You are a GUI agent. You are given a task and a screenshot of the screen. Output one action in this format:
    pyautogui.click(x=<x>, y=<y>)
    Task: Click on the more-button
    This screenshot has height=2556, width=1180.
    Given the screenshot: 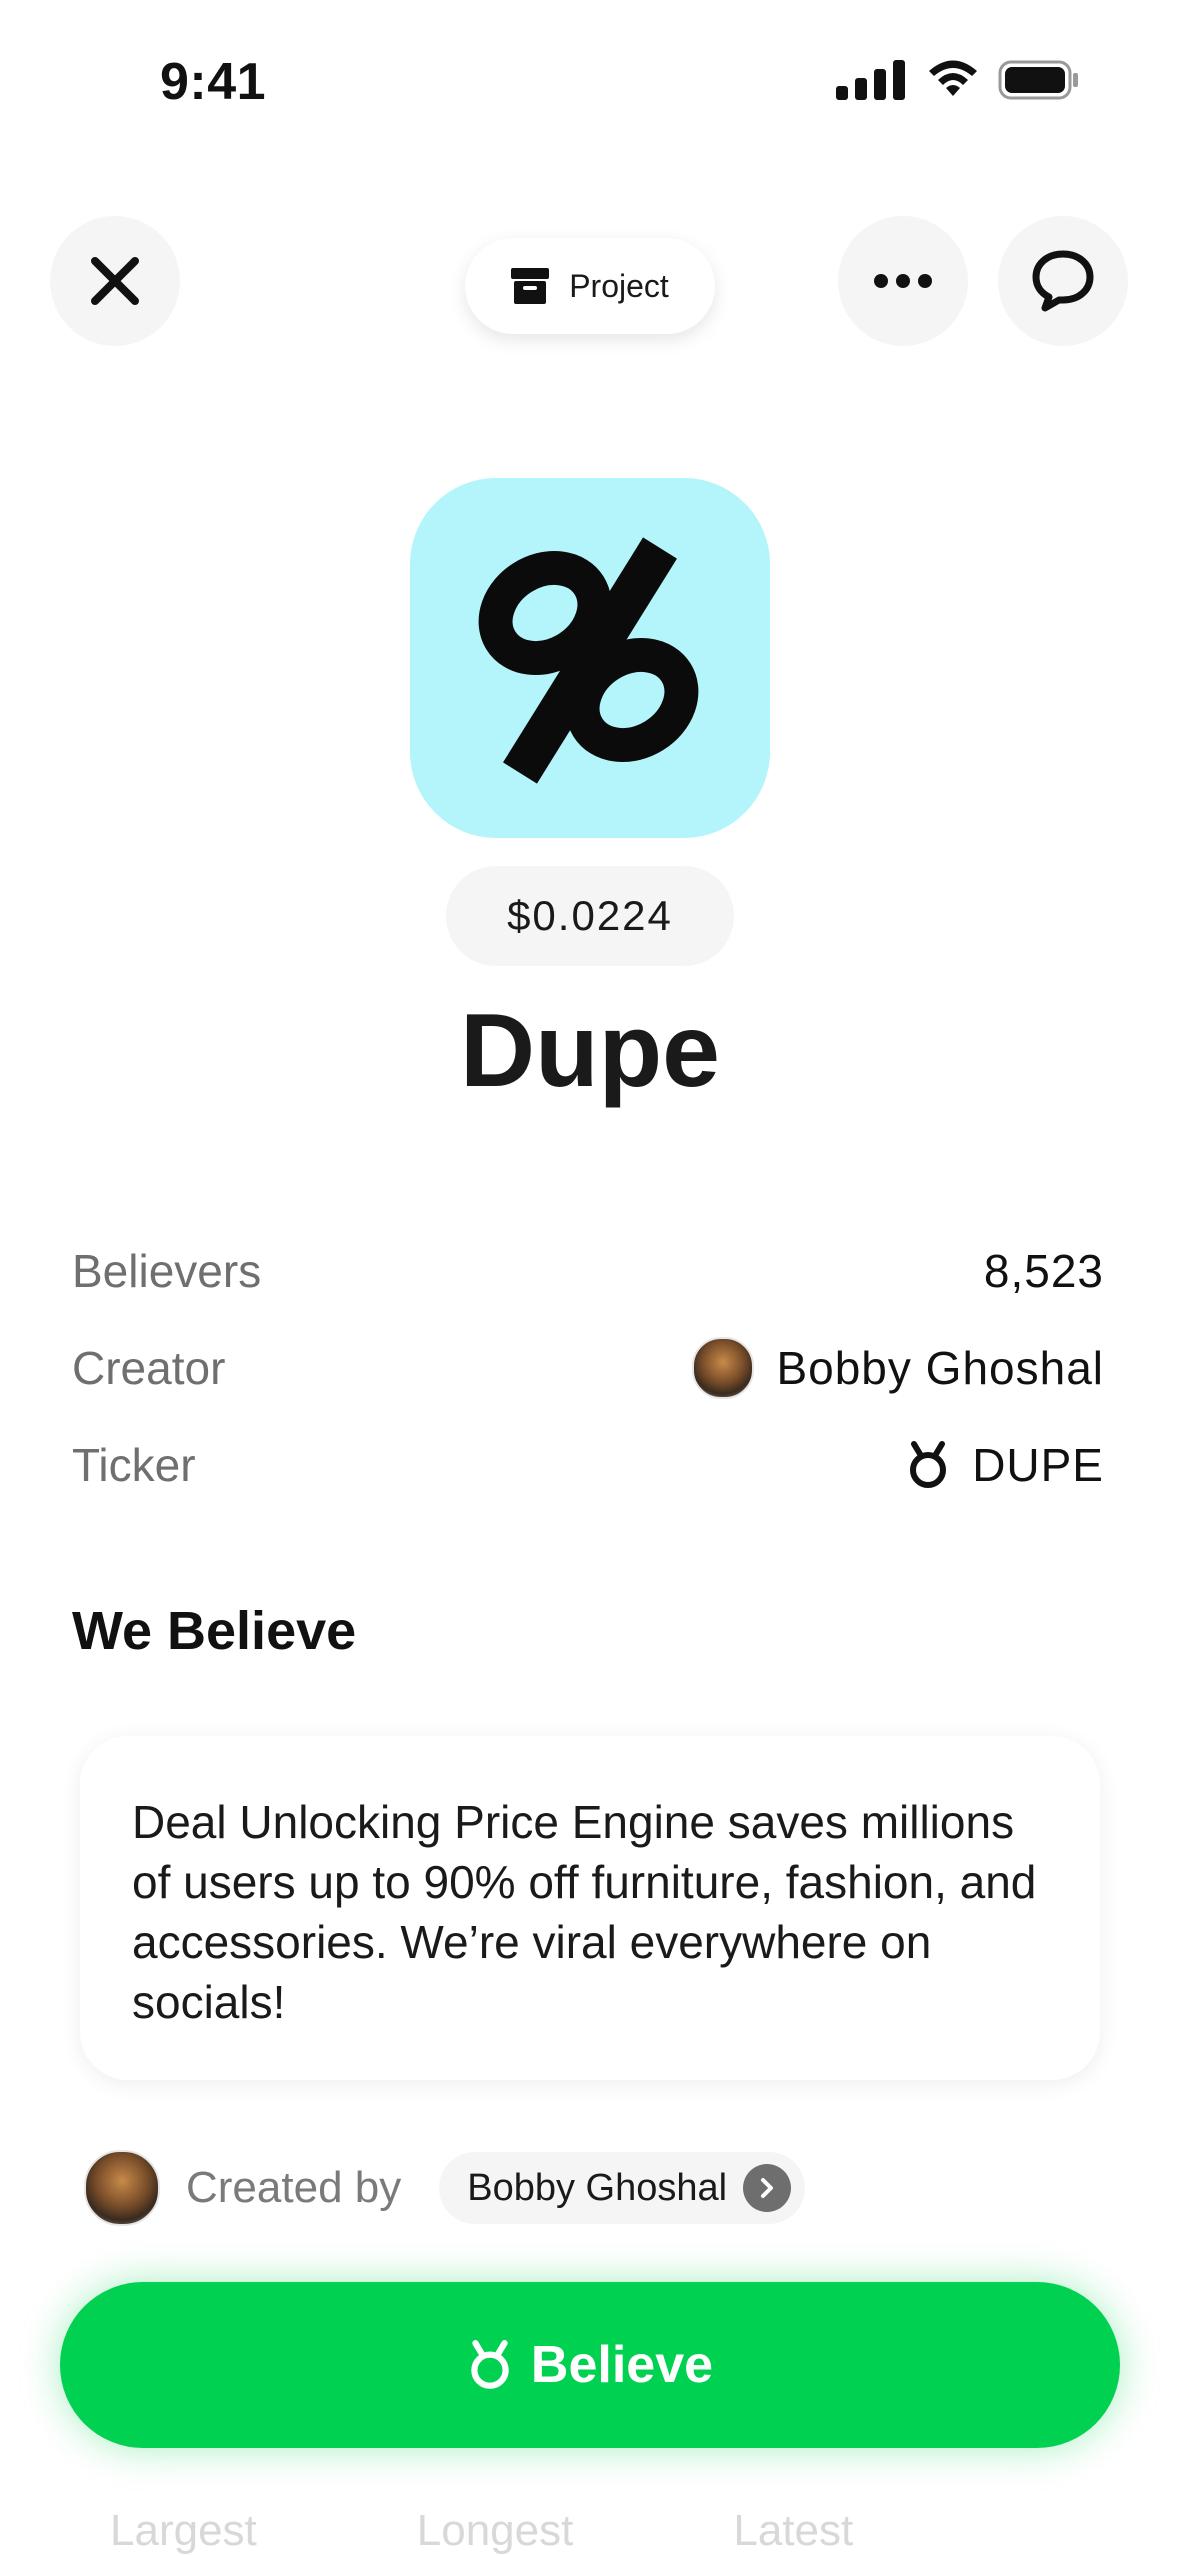 What is the action you would take?
    pyautogui.click(x=903, y=281)
    